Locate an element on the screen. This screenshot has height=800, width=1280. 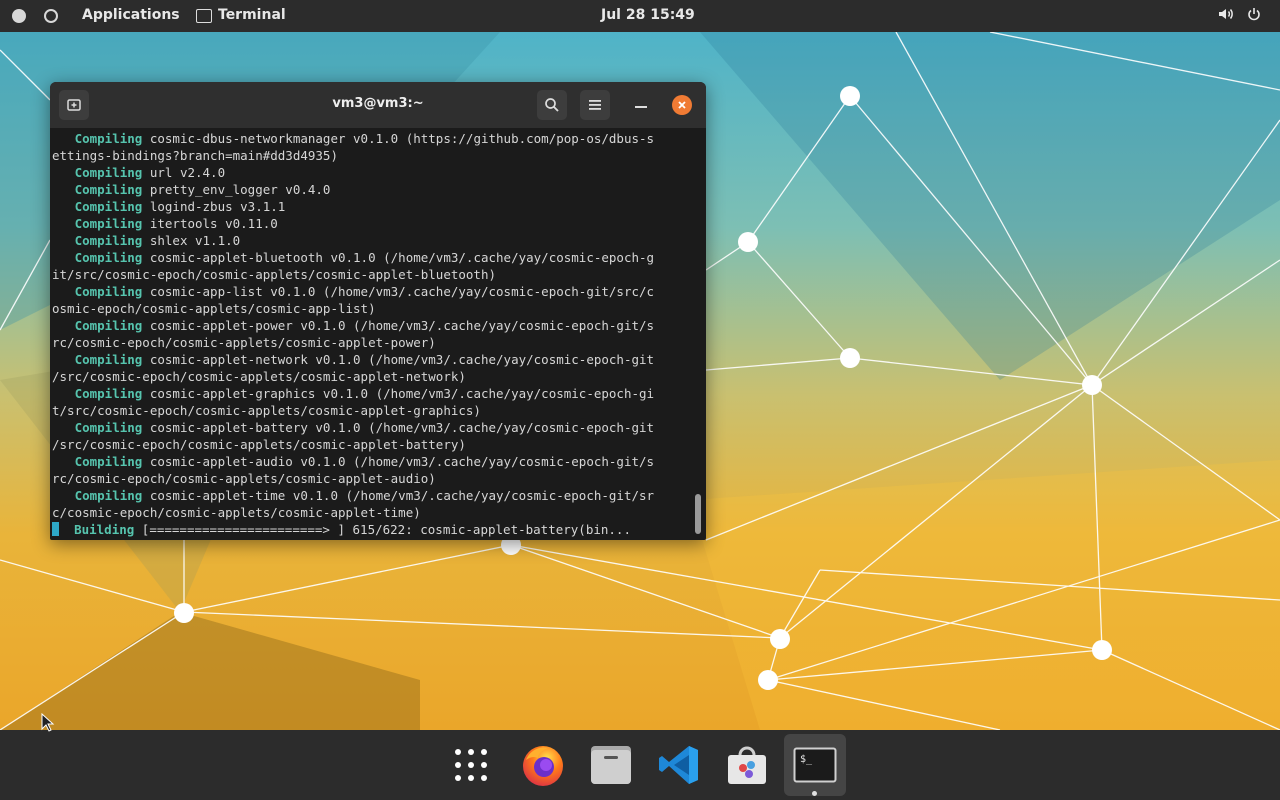
files-launcher is located at coordinates (611, 765).